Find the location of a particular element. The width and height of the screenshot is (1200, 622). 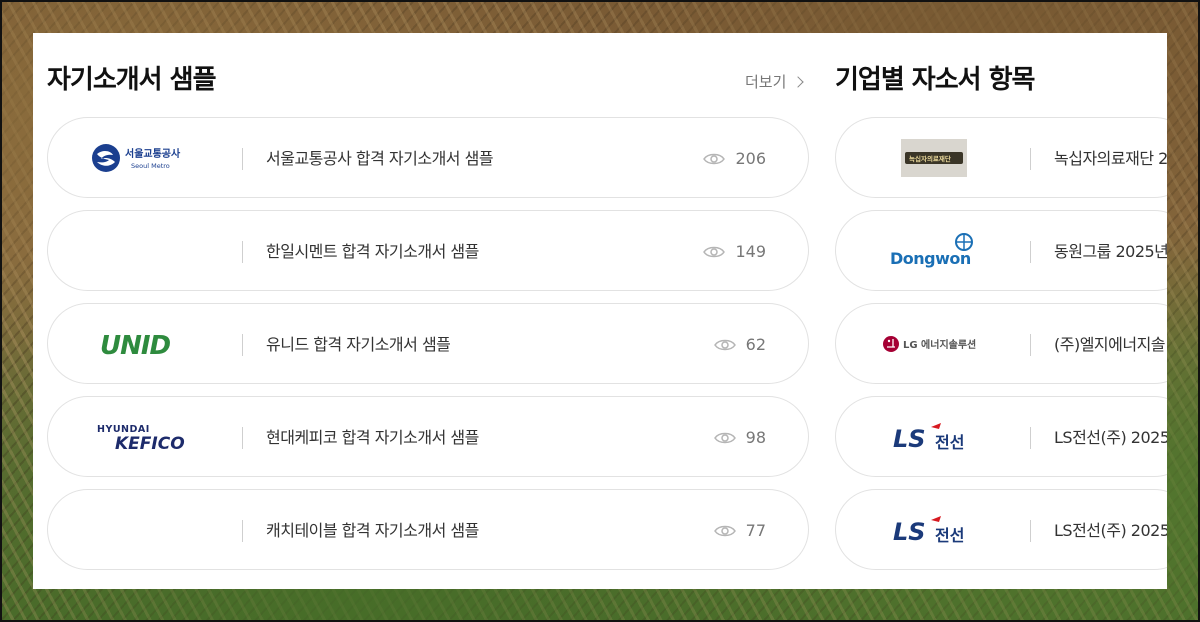

list-item: LG 에너지솔루션 (주)엘지에너지솔 is located at coordinates (1001, 343).